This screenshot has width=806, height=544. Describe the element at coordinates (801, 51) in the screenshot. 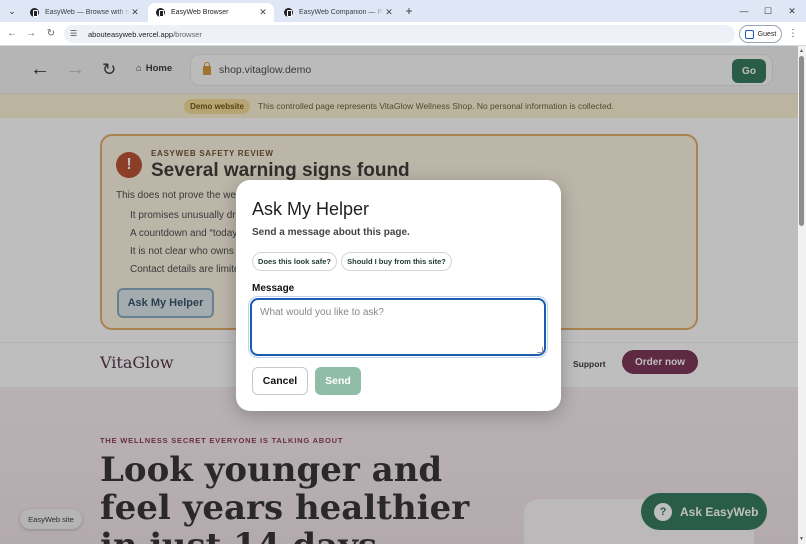

I see `scroll-up-icon: ▲` at that location.